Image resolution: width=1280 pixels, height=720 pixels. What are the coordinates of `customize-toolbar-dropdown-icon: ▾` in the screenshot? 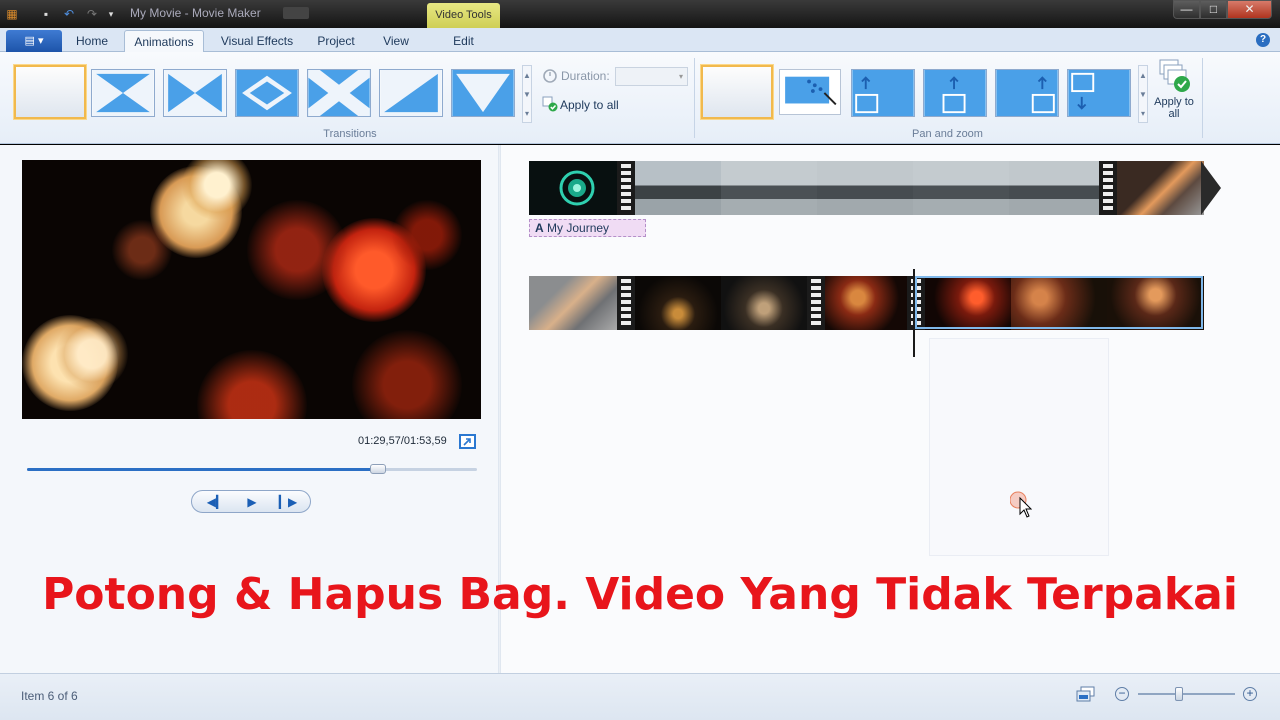 It's located at (111, 14).